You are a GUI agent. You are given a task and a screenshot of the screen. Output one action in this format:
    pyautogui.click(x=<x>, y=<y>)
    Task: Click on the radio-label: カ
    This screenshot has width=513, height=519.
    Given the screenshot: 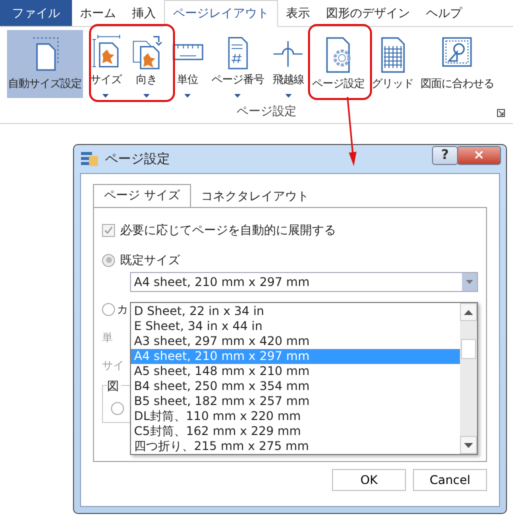 What is the action you would take?
    pyautogui.click(x=122, y=309)
    